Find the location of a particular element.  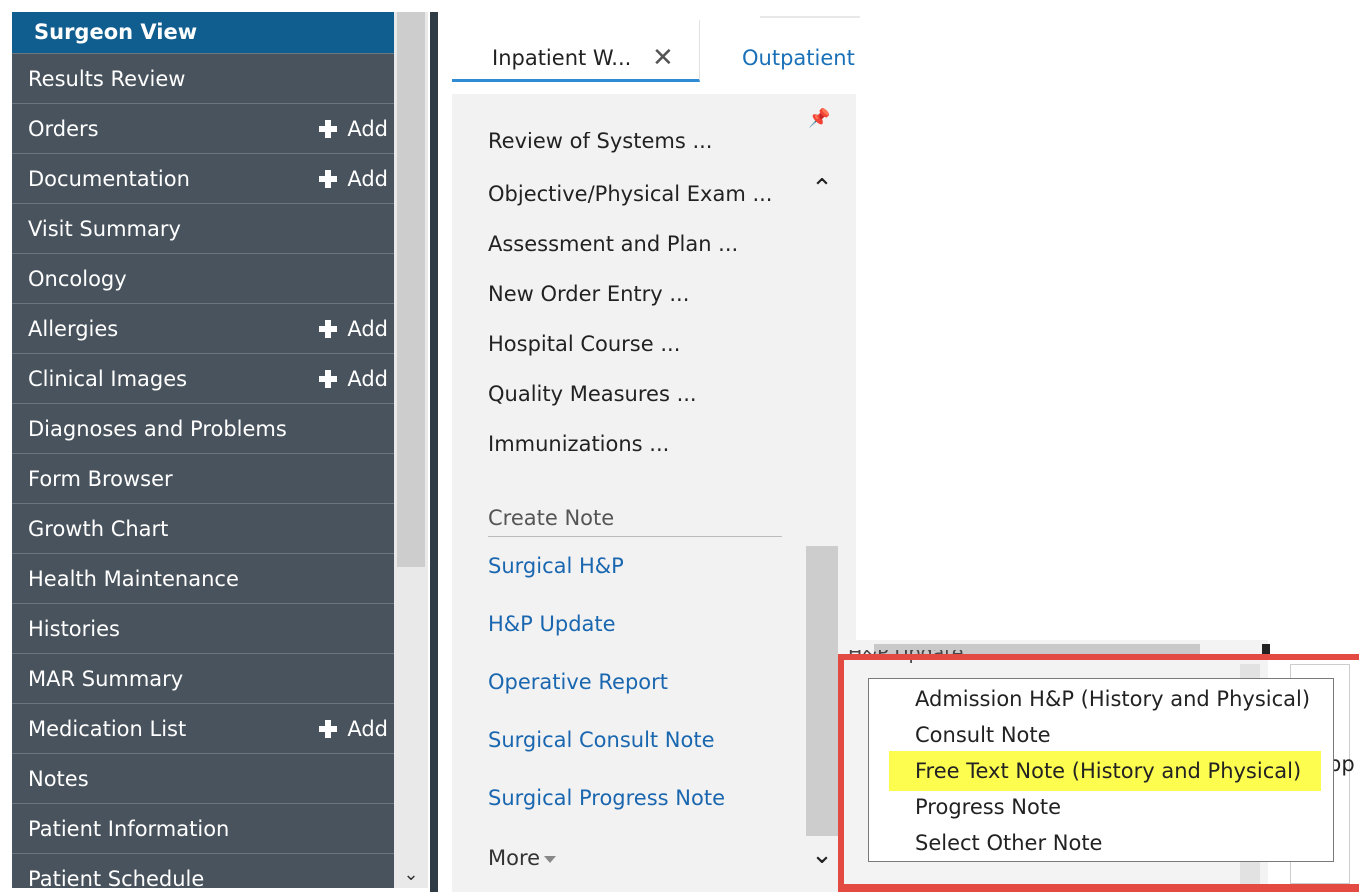

menu-item-label: Diagnoses and Problems is located at coordinates (157, 429).